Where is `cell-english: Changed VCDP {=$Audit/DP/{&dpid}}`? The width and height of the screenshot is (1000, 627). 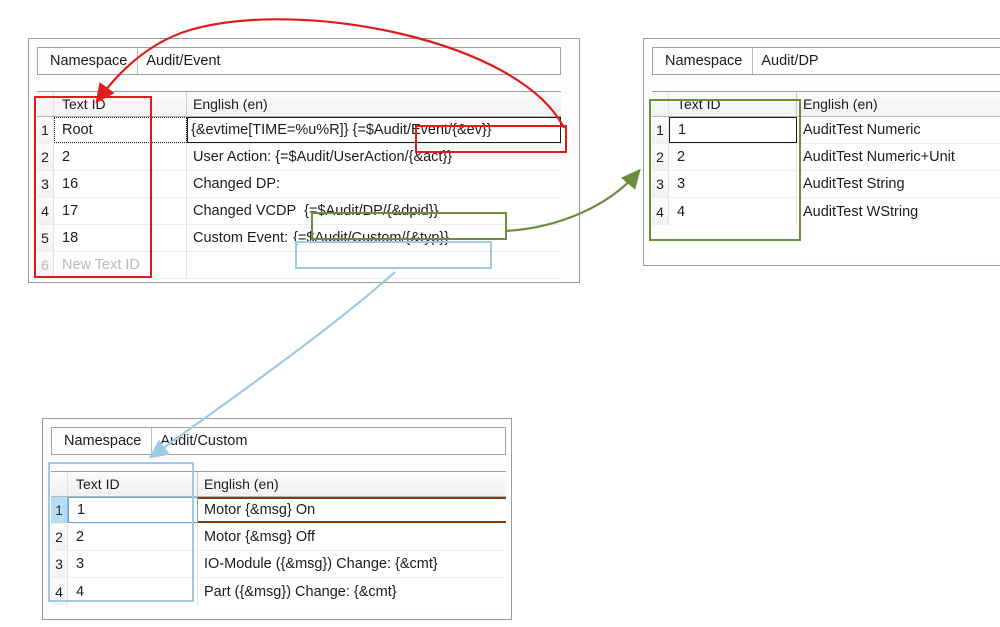
cell-english: Changed VCDP {=$Audit/DP/{&dpid}} is located at coordinates (374, 211).